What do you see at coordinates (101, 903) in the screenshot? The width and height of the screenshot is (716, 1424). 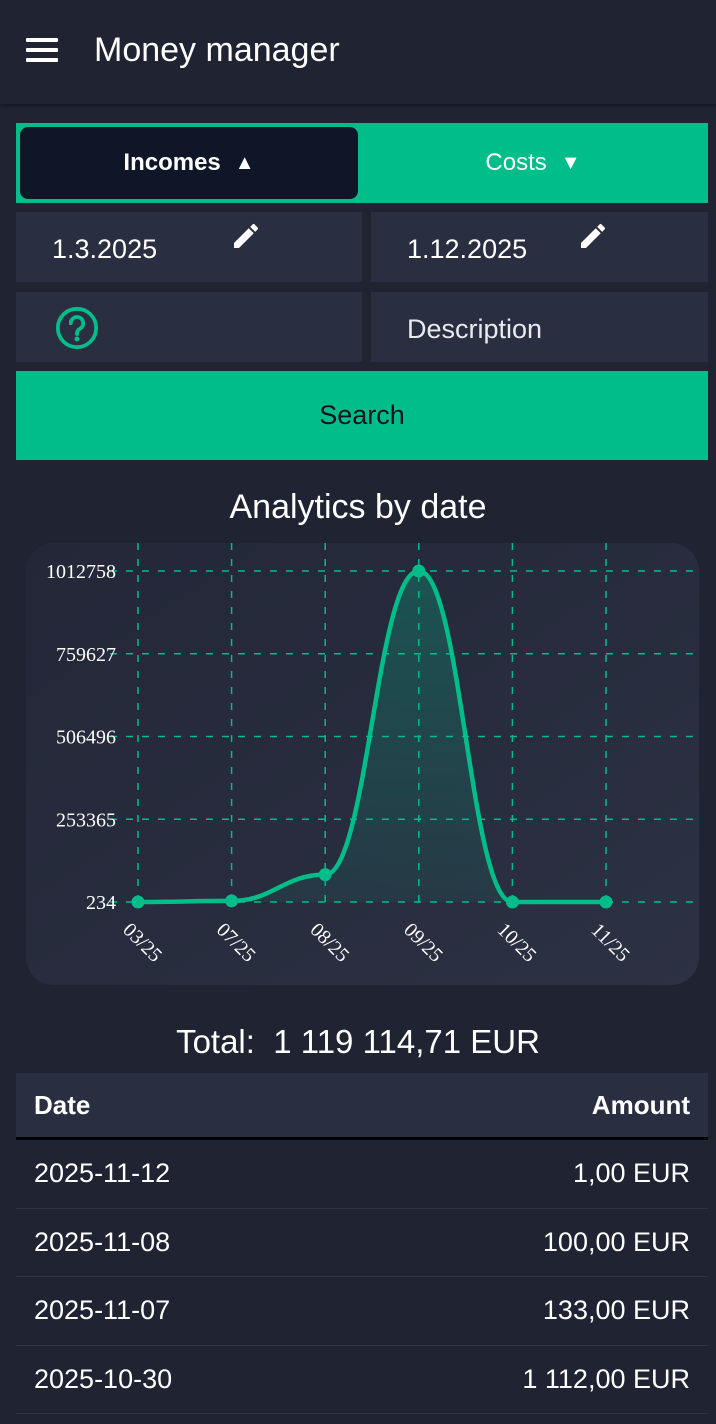 I see `y-tick-label: 234` at bounding box center [101, 903].